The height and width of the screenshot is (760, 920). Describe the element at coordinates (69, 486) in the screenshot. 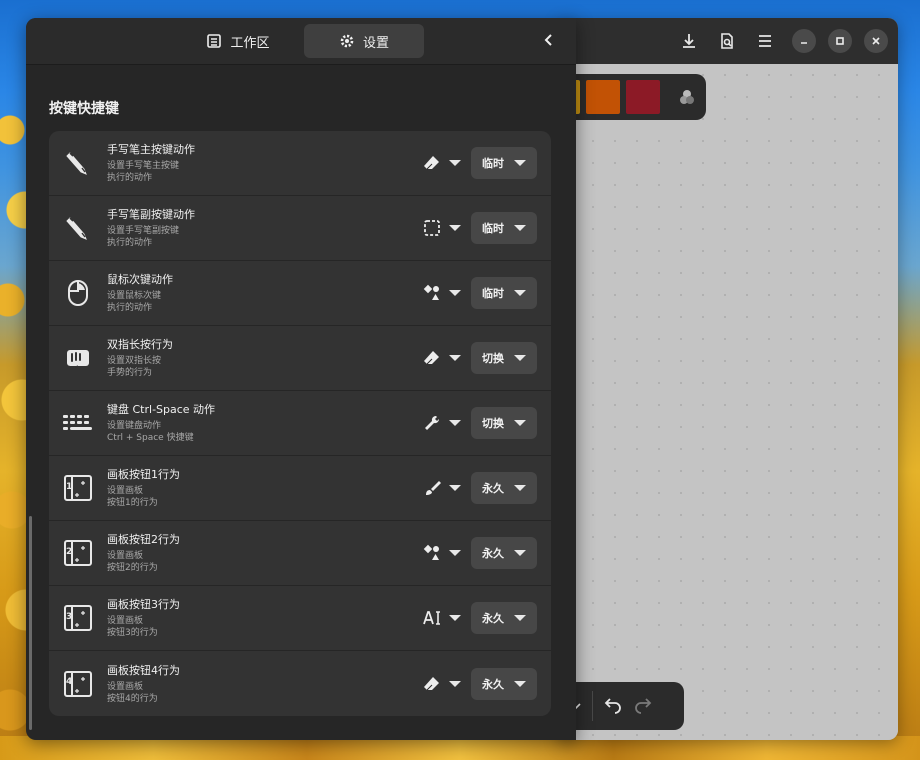

I see `tablet-button-number: 1` at that location.